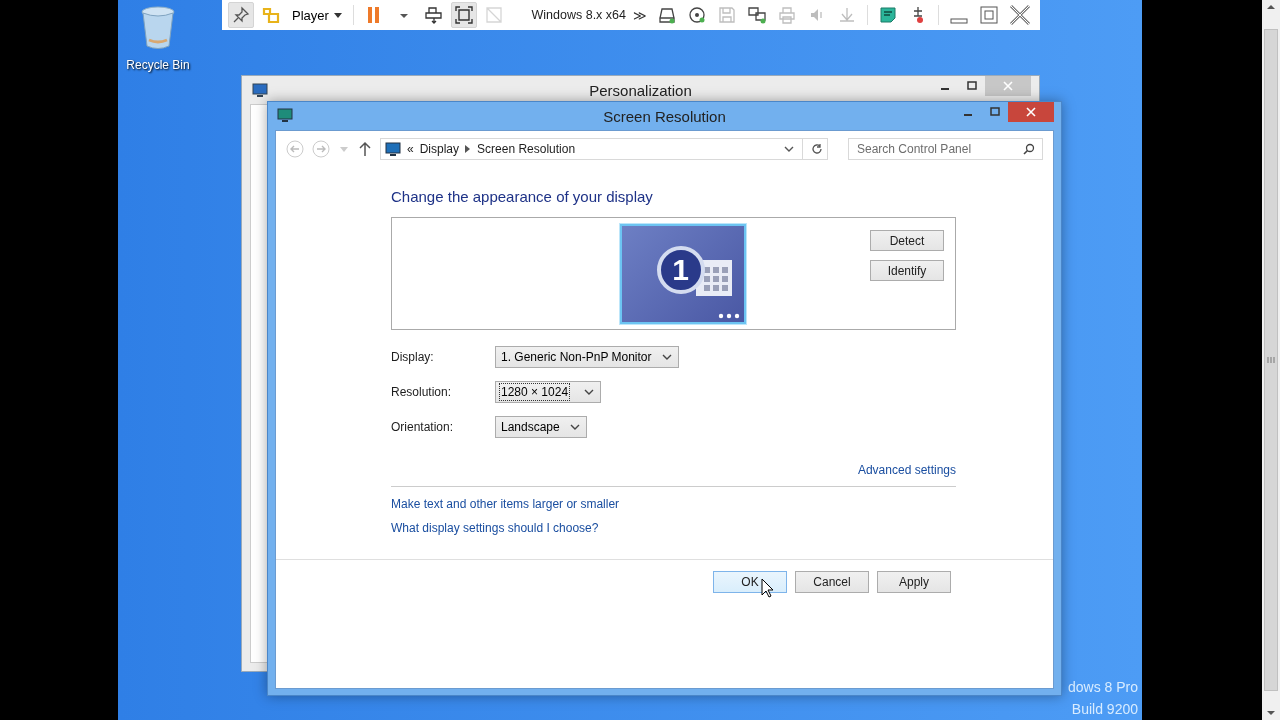 The width and height of the screenshot is (1280, 720). What do you see at coordinates (413, 357) in the screenshot?
I see `field-label: Display:` at bounding box center [413, 357].